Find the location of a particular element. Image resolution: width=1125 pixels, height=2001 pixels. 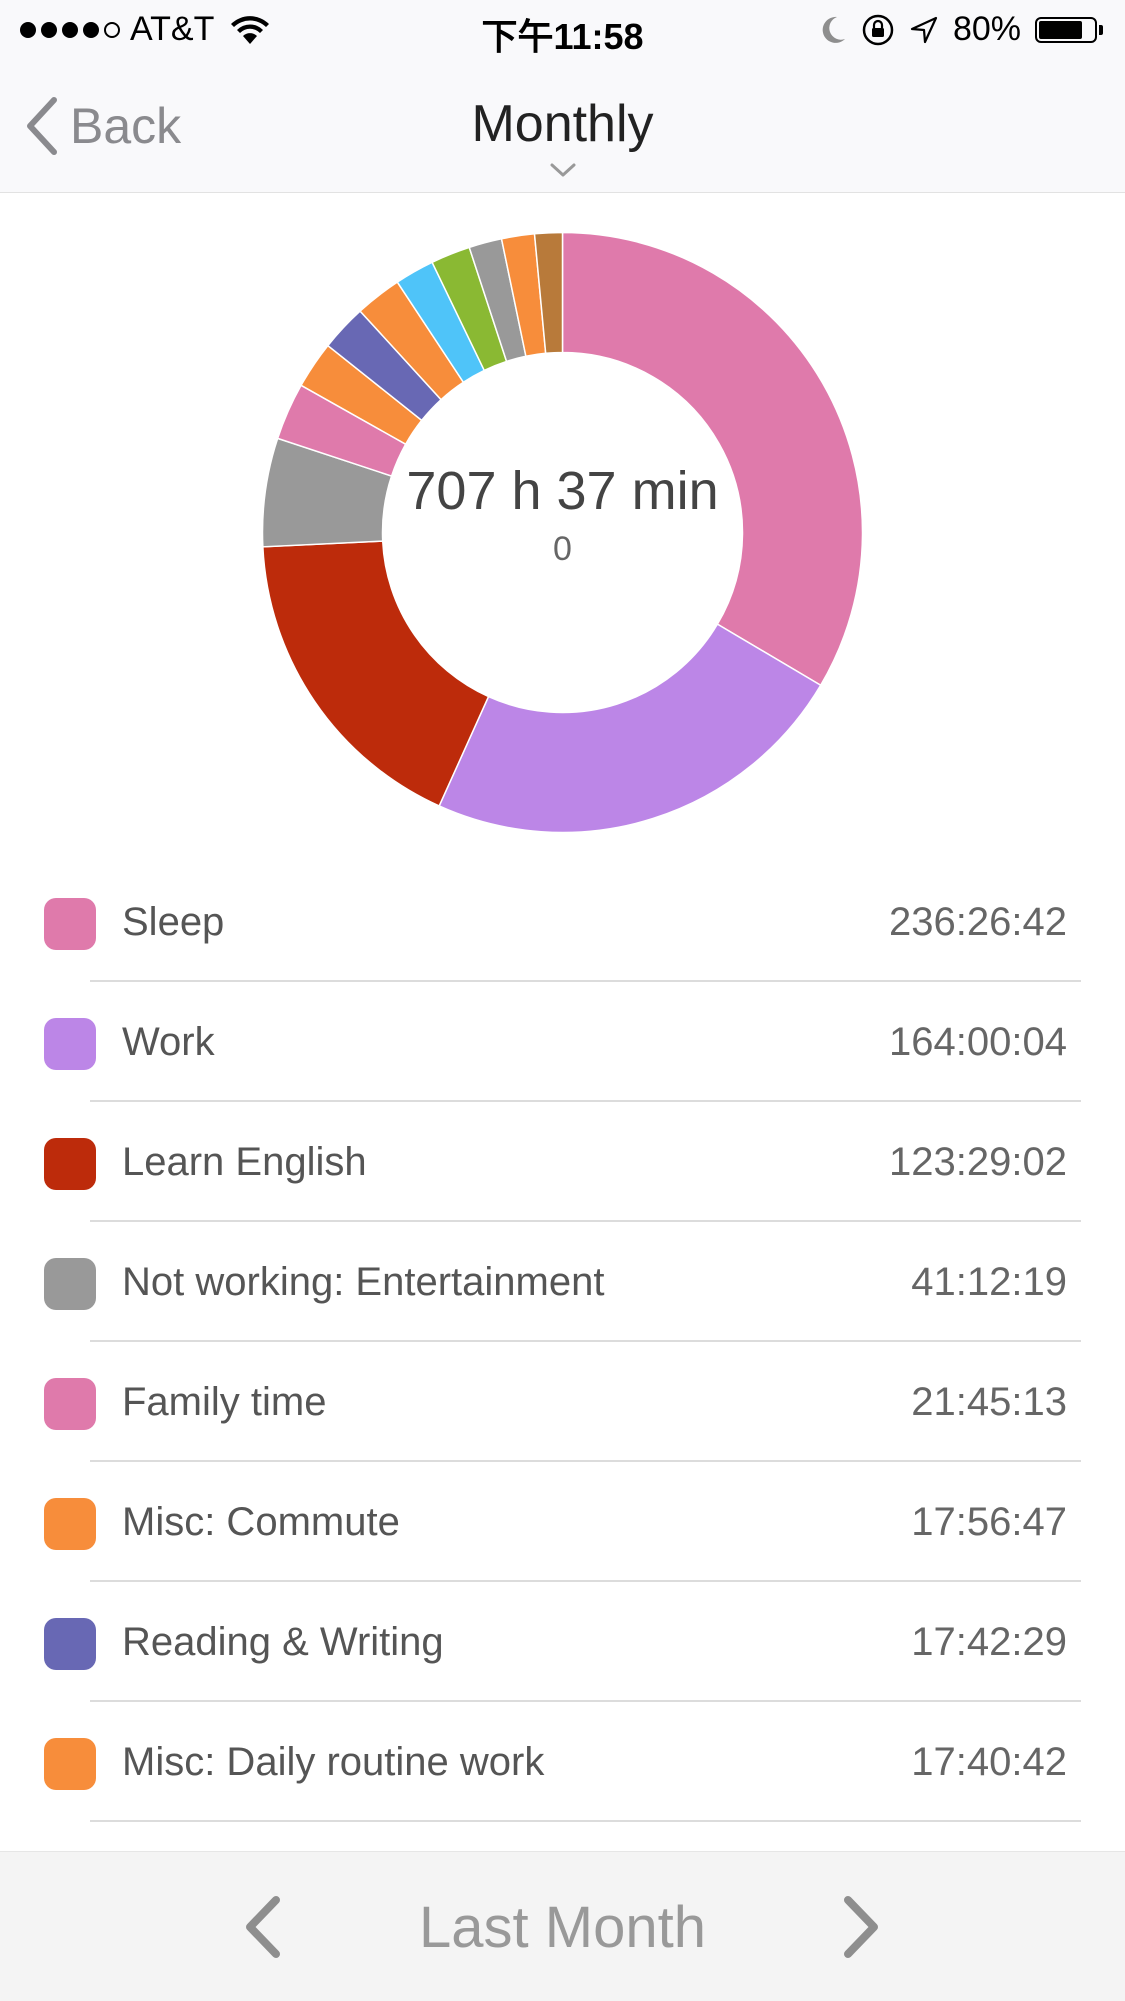

category-duration: 236:26:42 is located at coordinates (978, 922).